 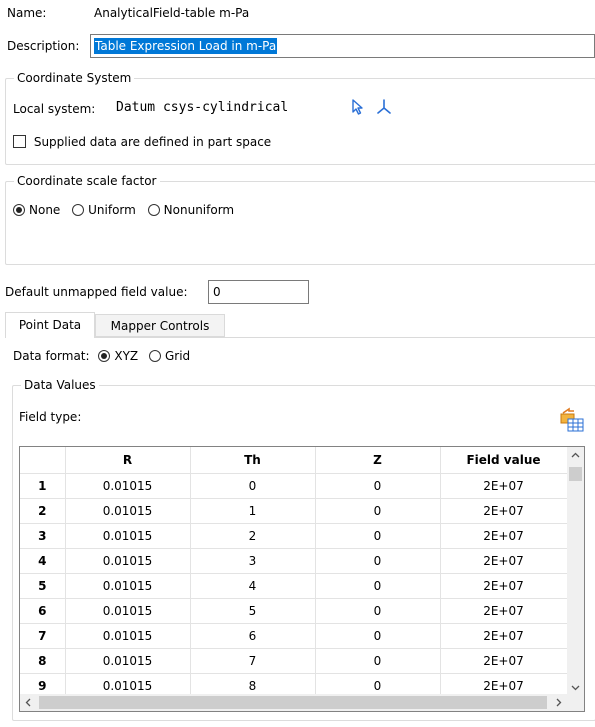 I want to click on cell-th: 4, so click(x=253, y=586).